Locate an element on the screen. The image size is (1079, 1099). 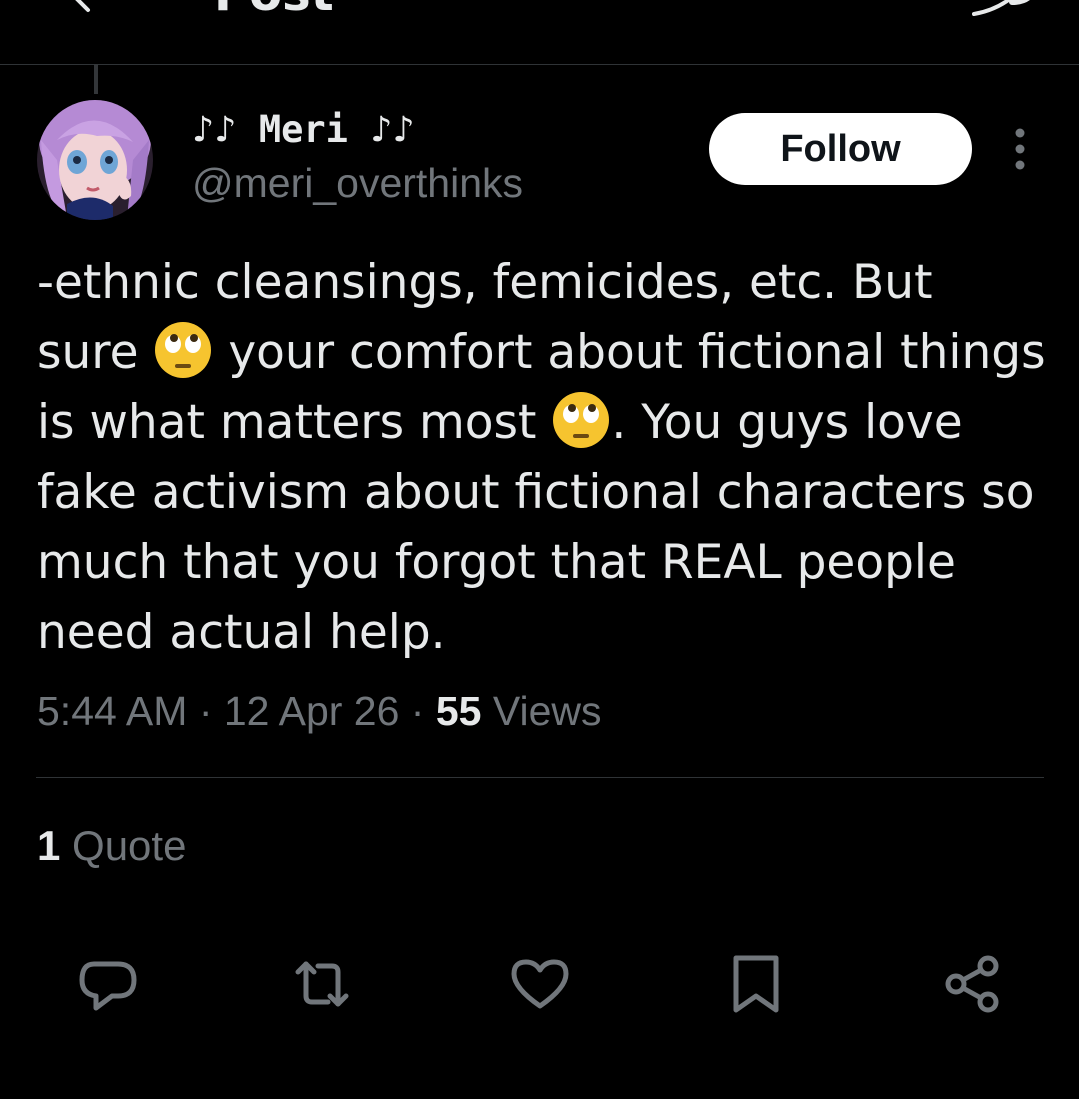
grok-icon is located at coordinates (1003, 10).